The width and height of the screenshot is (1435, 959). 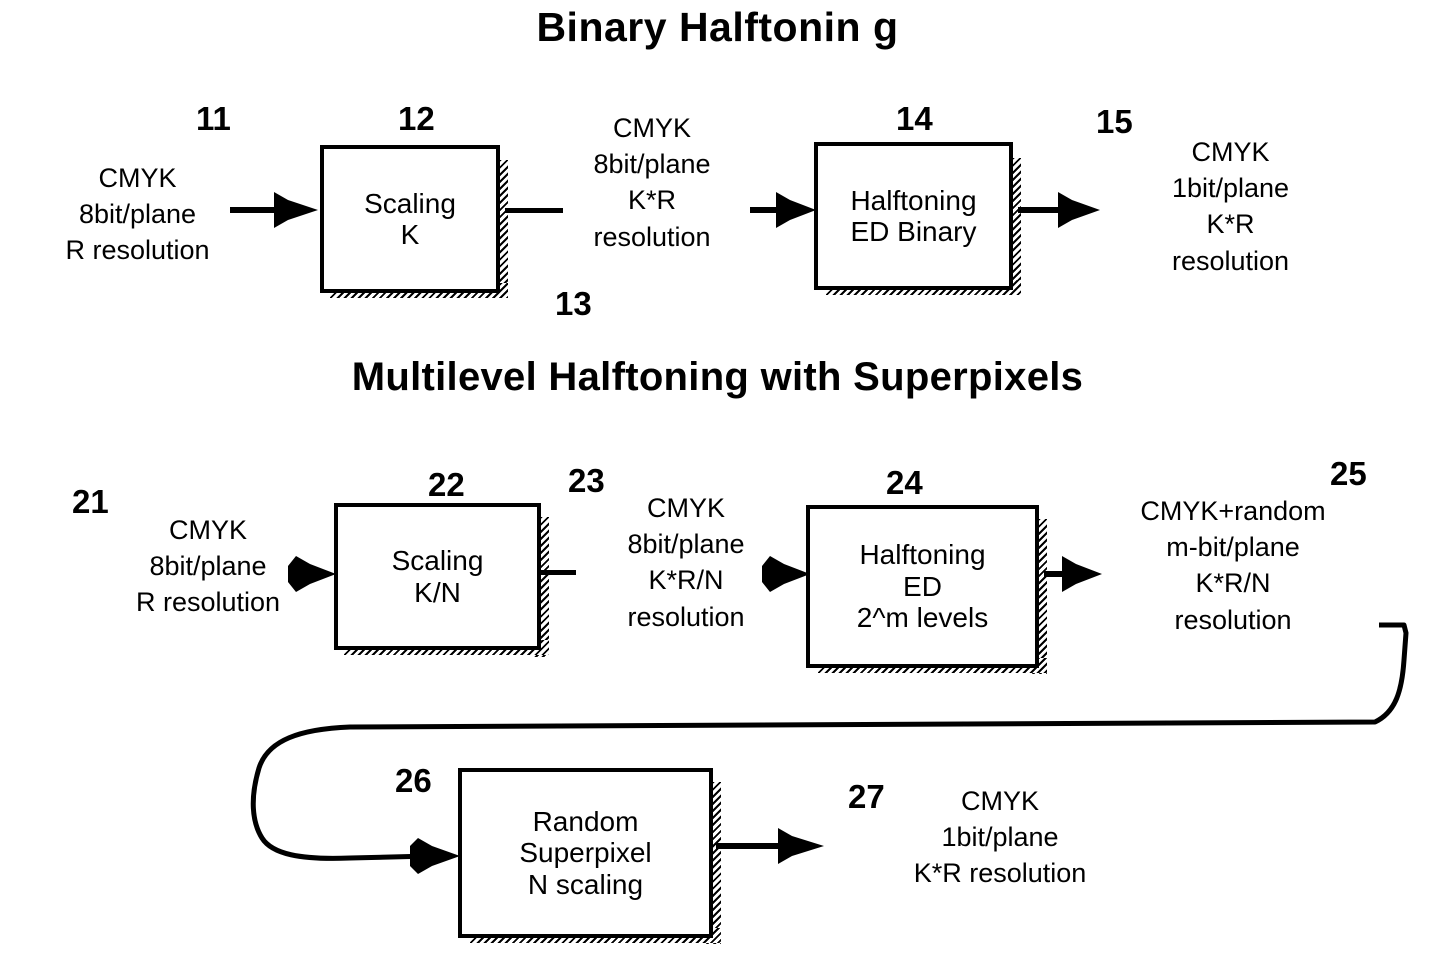 What do you see at coordinates (437, 561) in the screenshot?
I see `box-22-line-1: Scaling` at bounding box center [437, 561].